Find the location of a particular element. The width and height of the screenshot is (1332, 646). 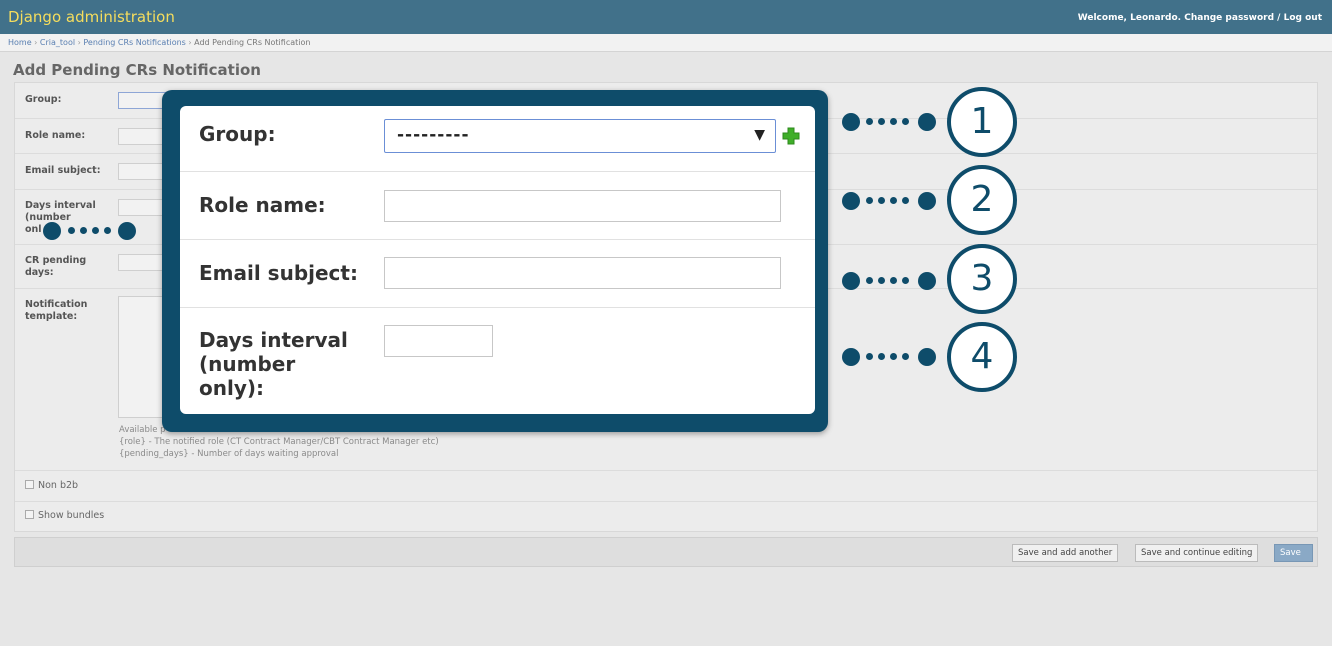

days-interval-label: Days interval (number only): is located at coordinates (273, 364).